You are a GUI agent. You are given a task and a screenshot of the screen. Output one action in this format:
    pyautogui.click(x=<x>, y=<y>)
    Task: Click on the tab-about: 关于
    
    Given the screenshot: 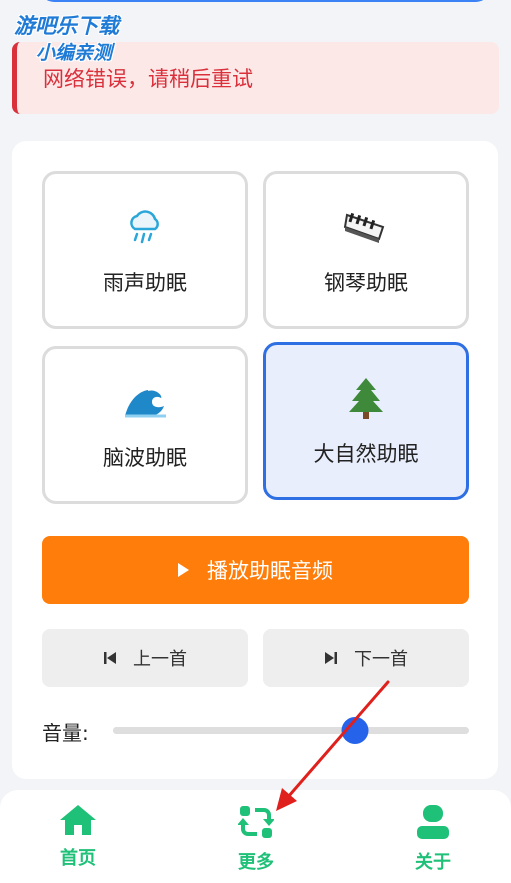 What is the action you would take?
    pyautogui.click(x=433, y=839)
    